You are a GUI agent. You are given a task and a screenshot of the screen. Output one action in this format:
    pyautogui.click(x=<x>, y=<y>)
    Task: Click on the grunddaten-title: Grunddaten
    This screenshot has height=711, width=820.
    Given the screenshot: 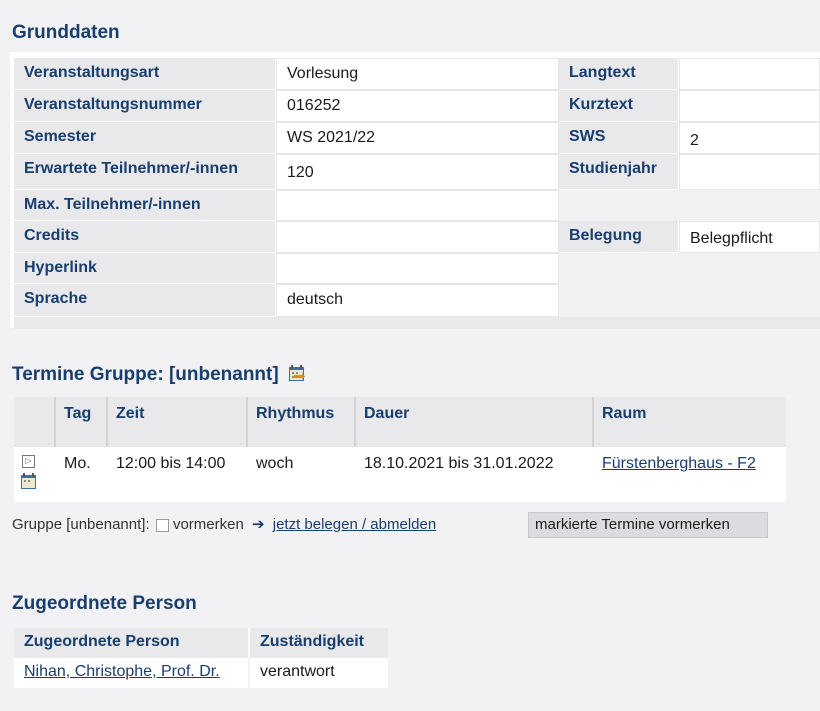 What is the action you would take?
    pyautogui.click(x=66, y=32)
    